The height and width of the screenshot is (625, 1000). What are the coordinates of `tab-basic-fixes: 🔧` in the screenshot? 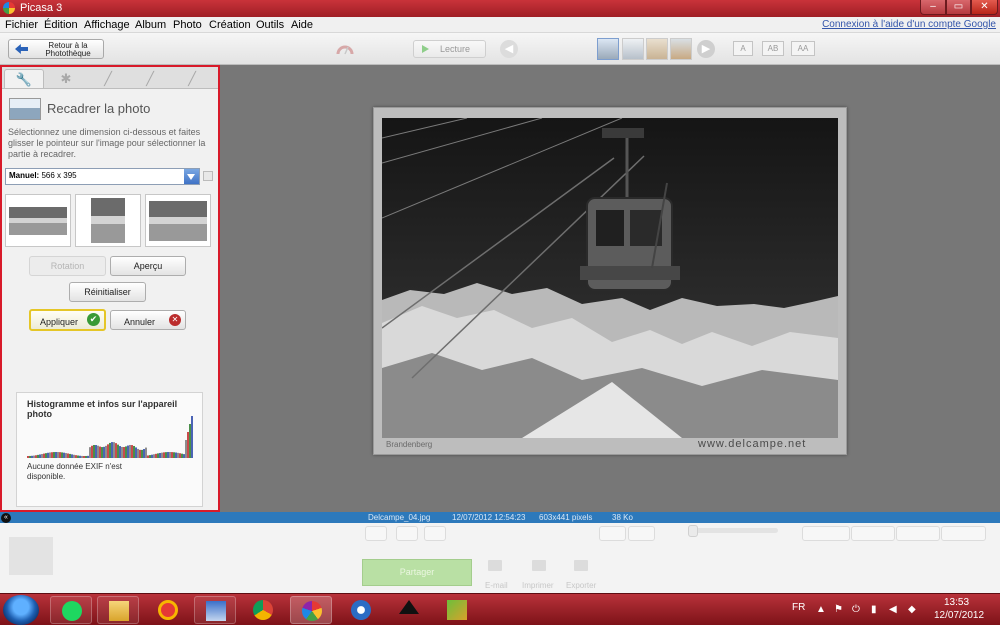 It's located at (24, 78).